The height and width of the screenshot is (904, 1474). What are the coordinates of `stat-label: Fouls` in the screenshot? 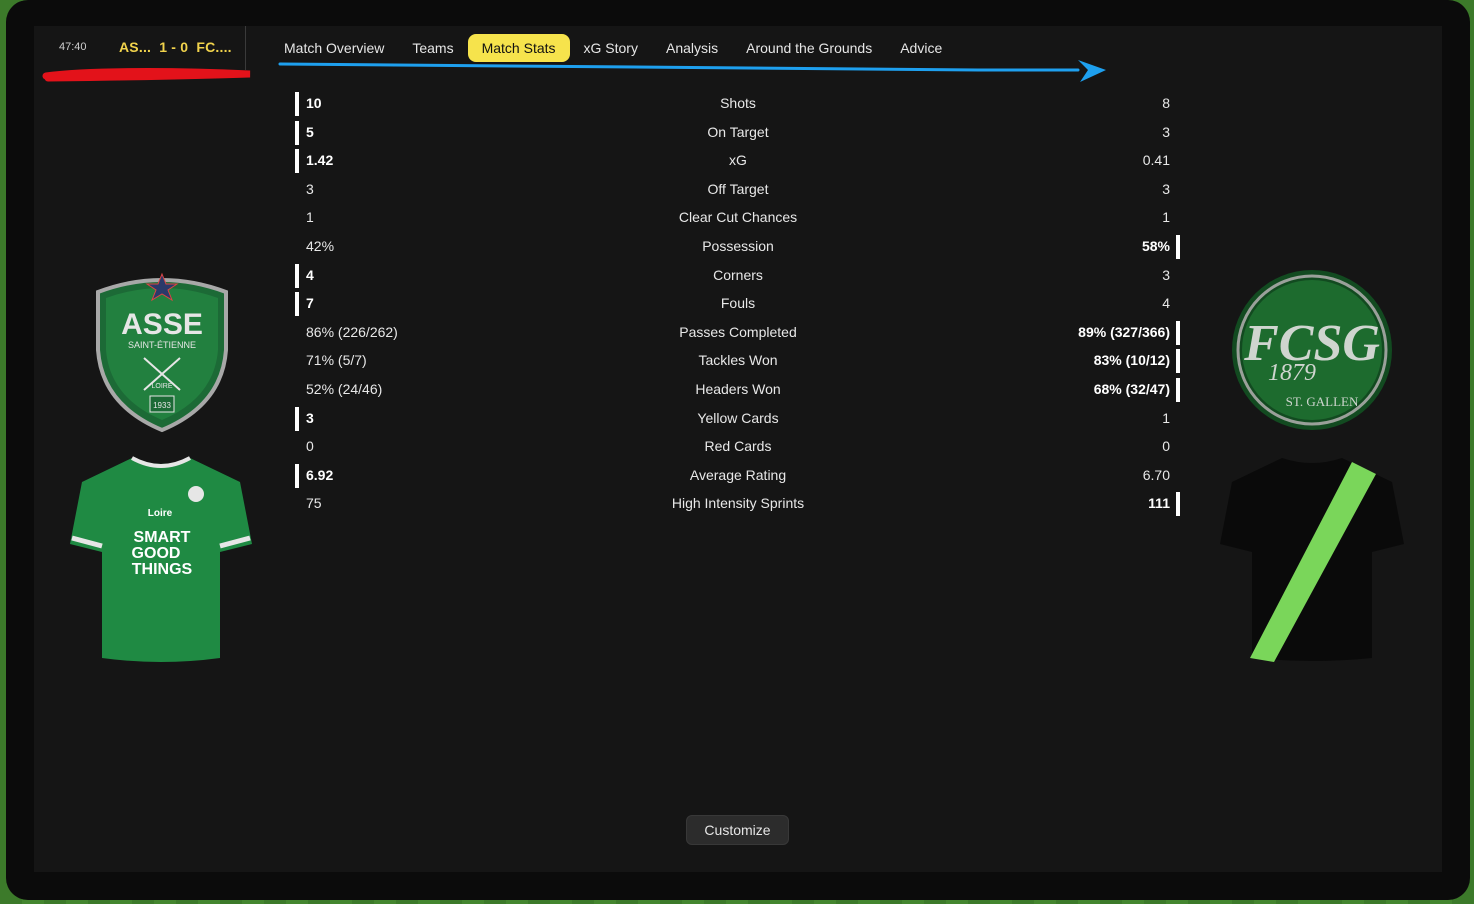 It's located at (738, 303).